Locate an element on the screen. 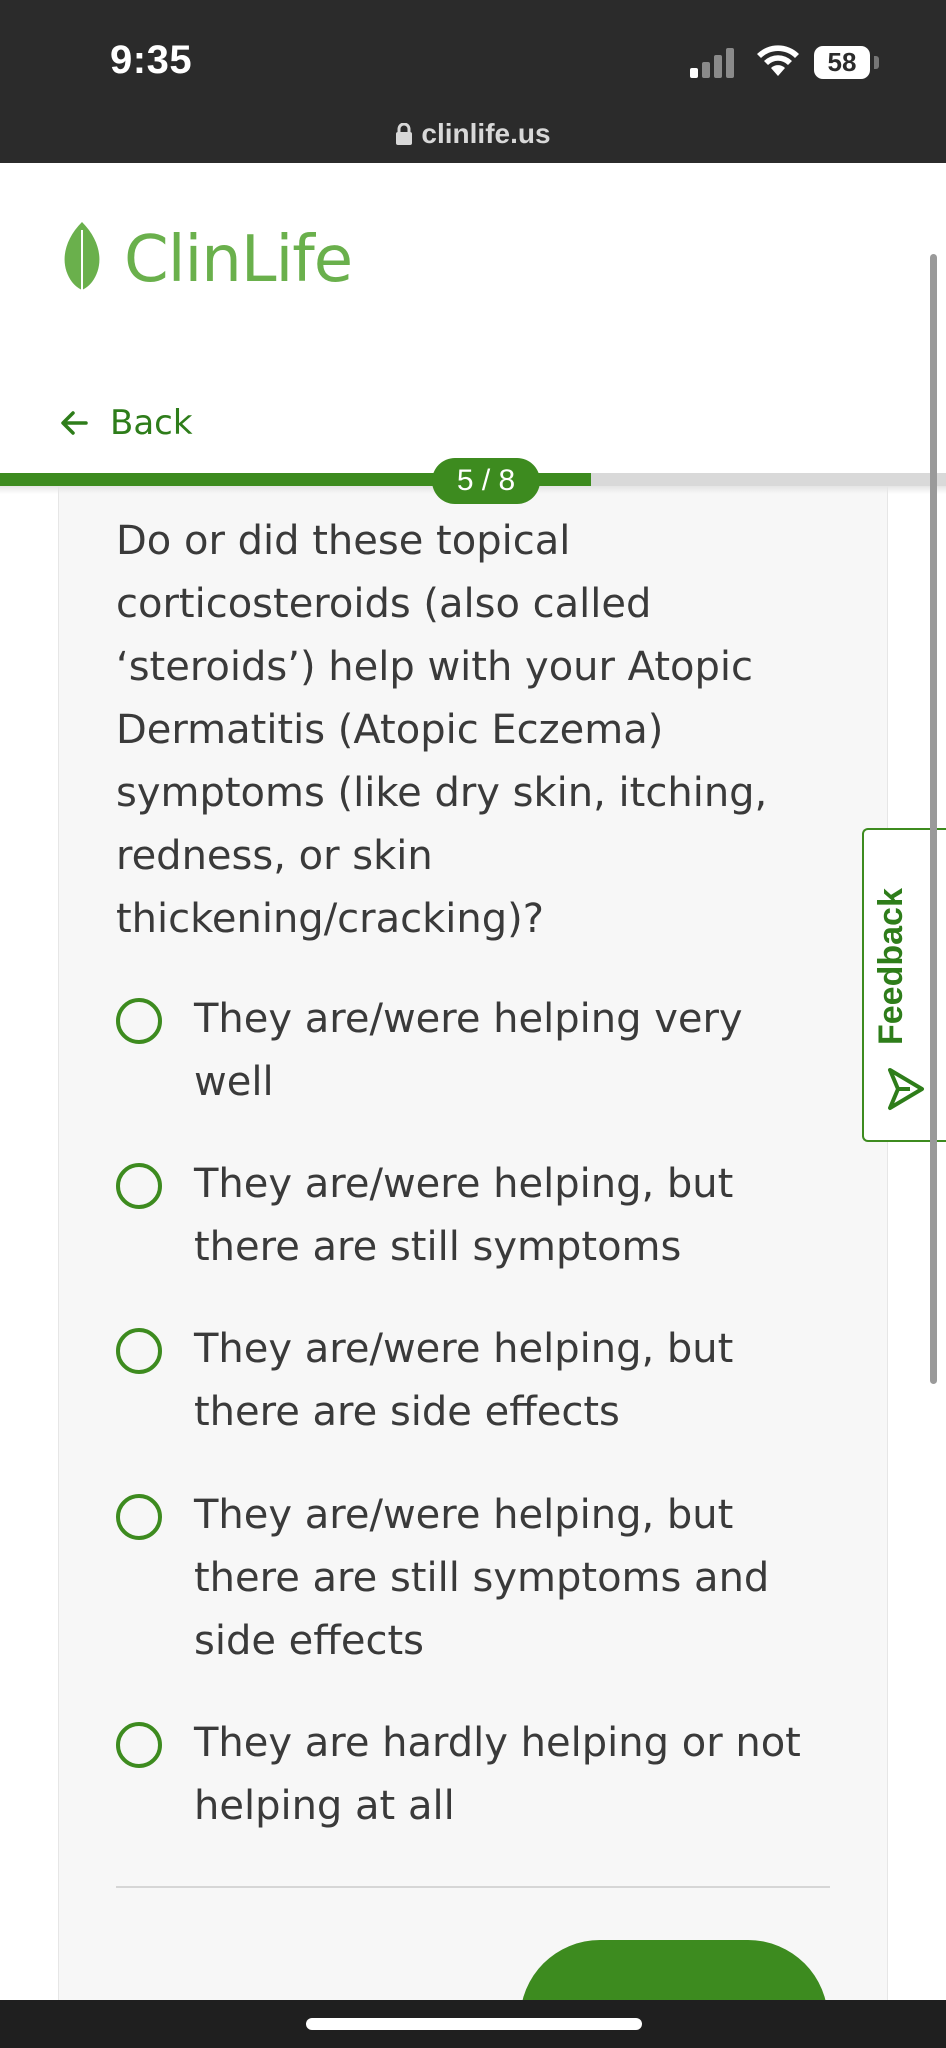 The image size is (946, 2048). back-link: Back is located at coordinates (126, 423).